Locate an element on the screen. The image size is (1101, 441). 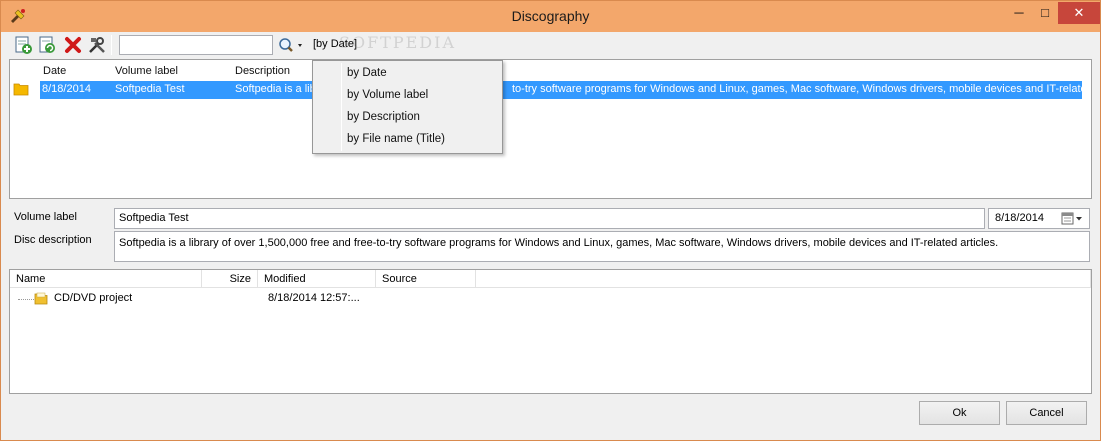
menu-item-by-description: by Description is located at coordinates (383, 117).